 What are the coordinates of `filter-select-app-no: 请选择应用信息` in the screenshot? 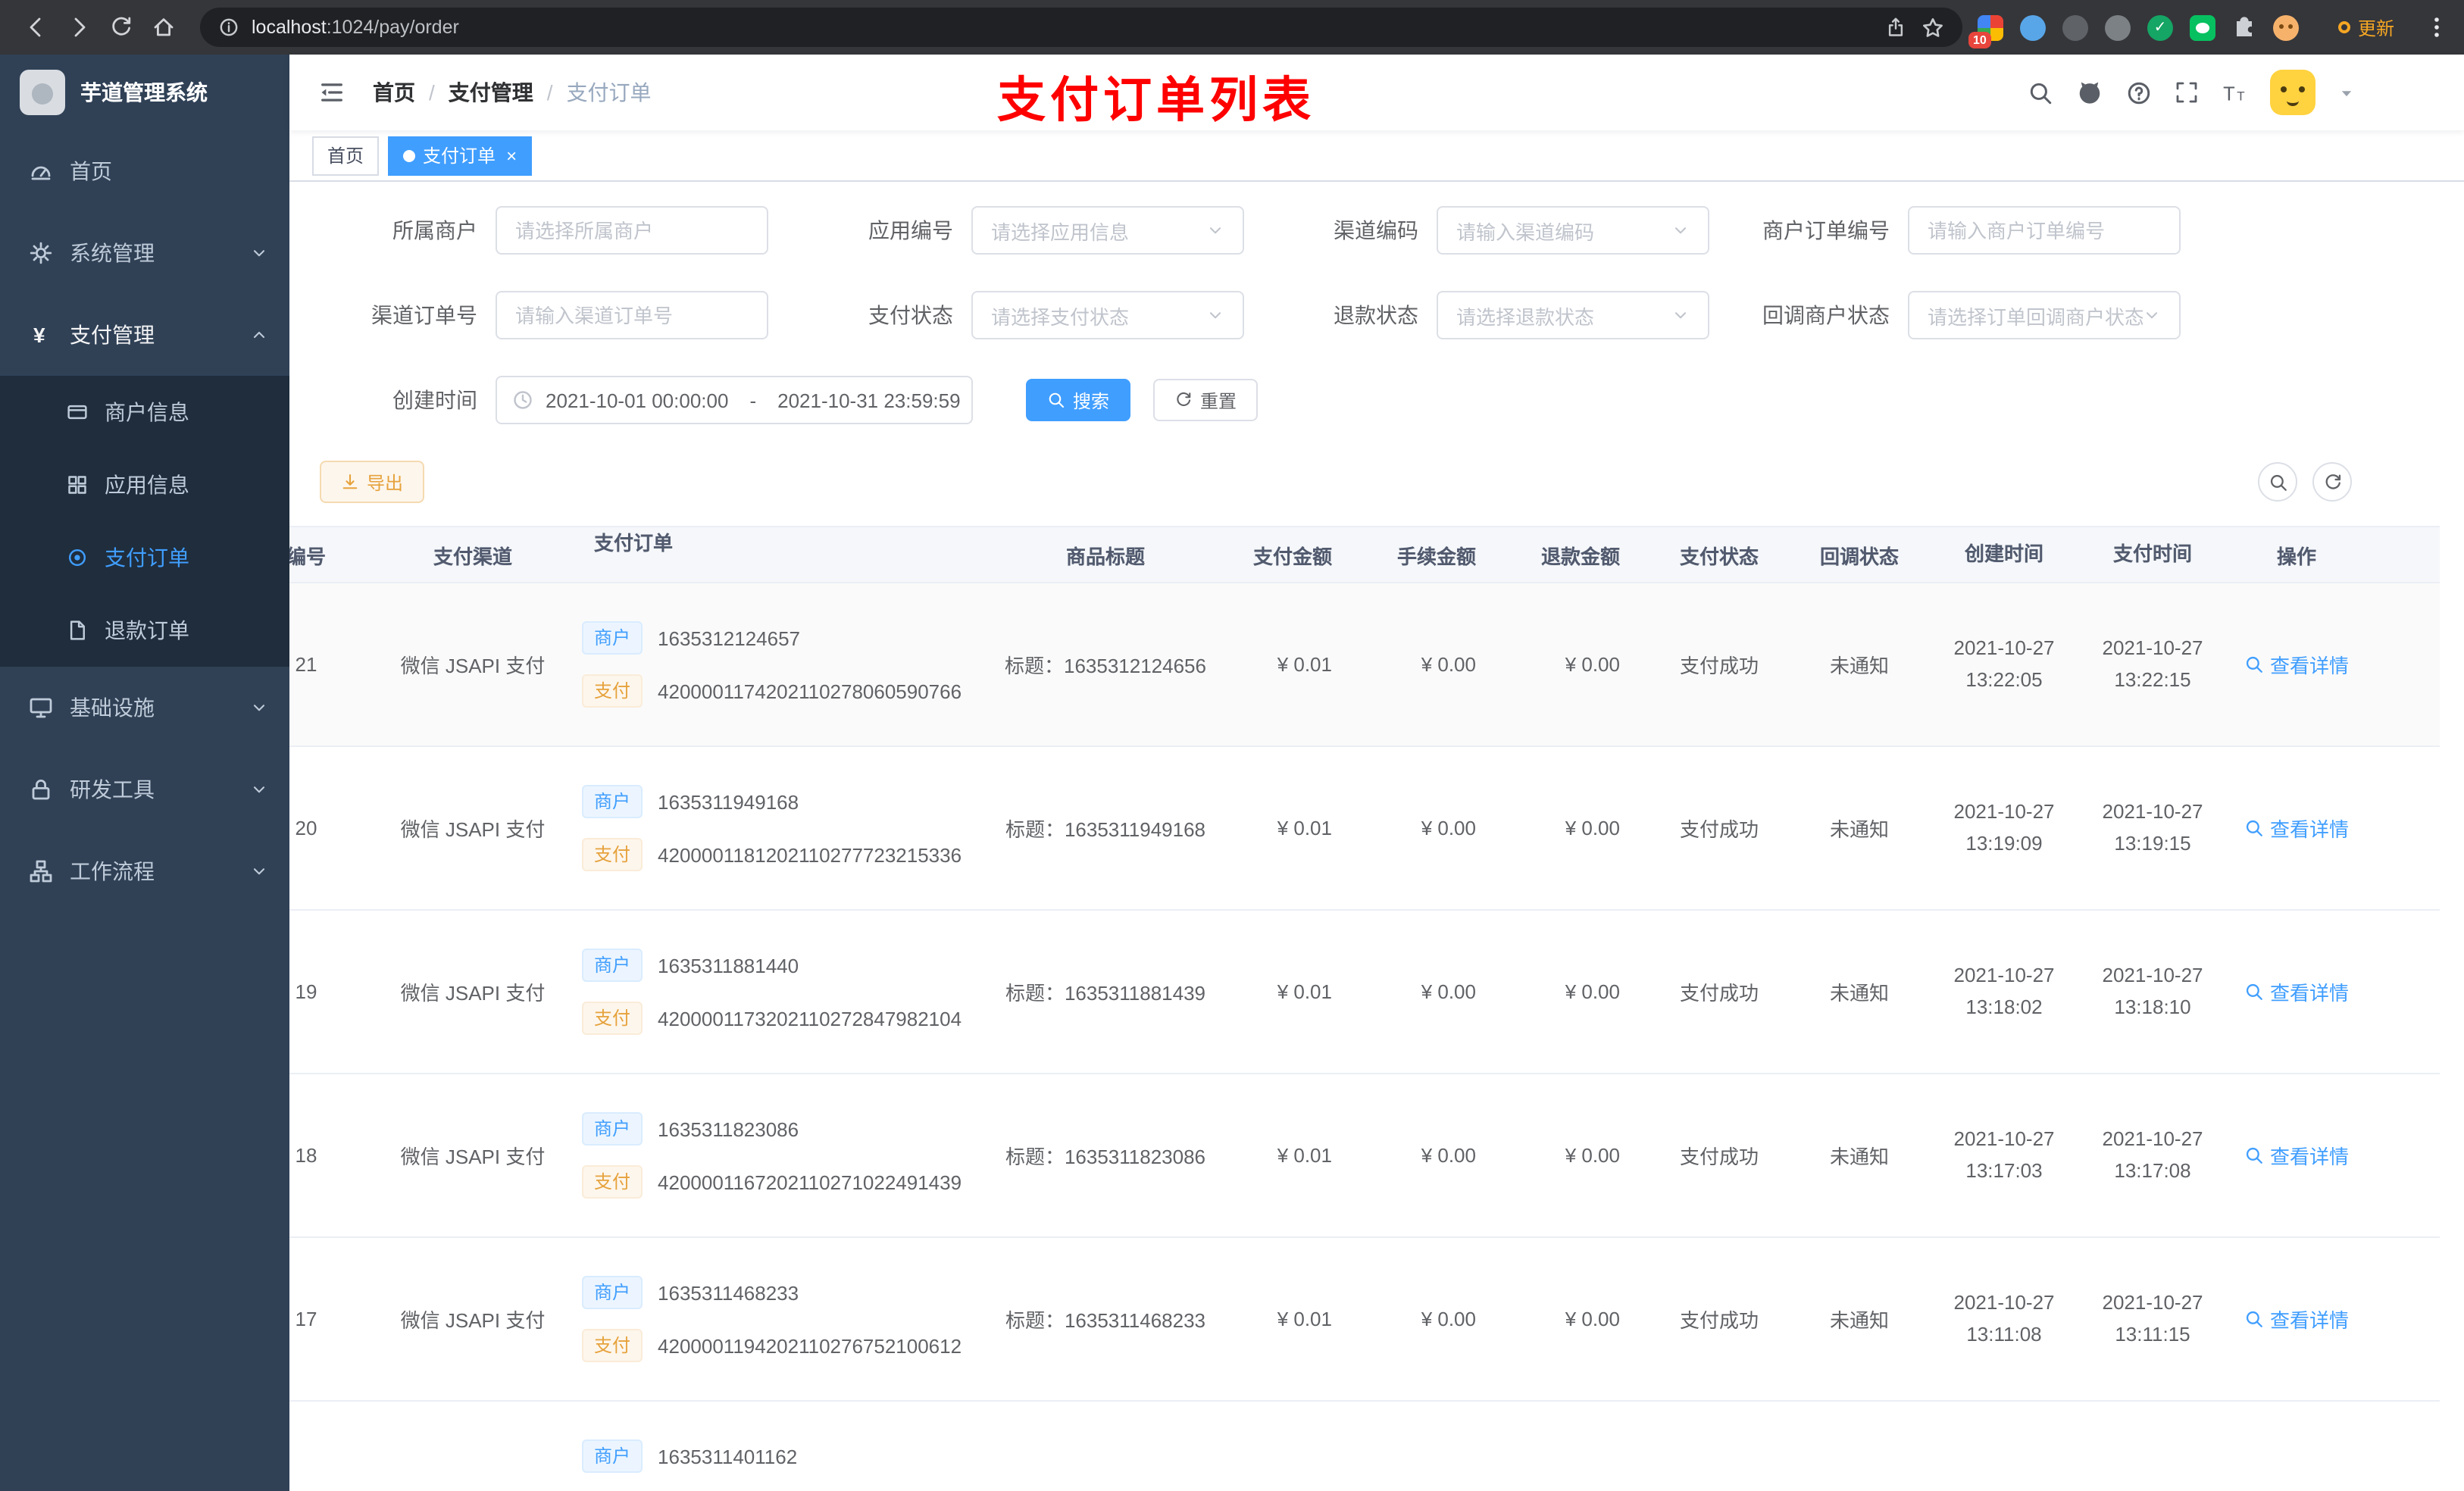 It's located at (1107, 230).